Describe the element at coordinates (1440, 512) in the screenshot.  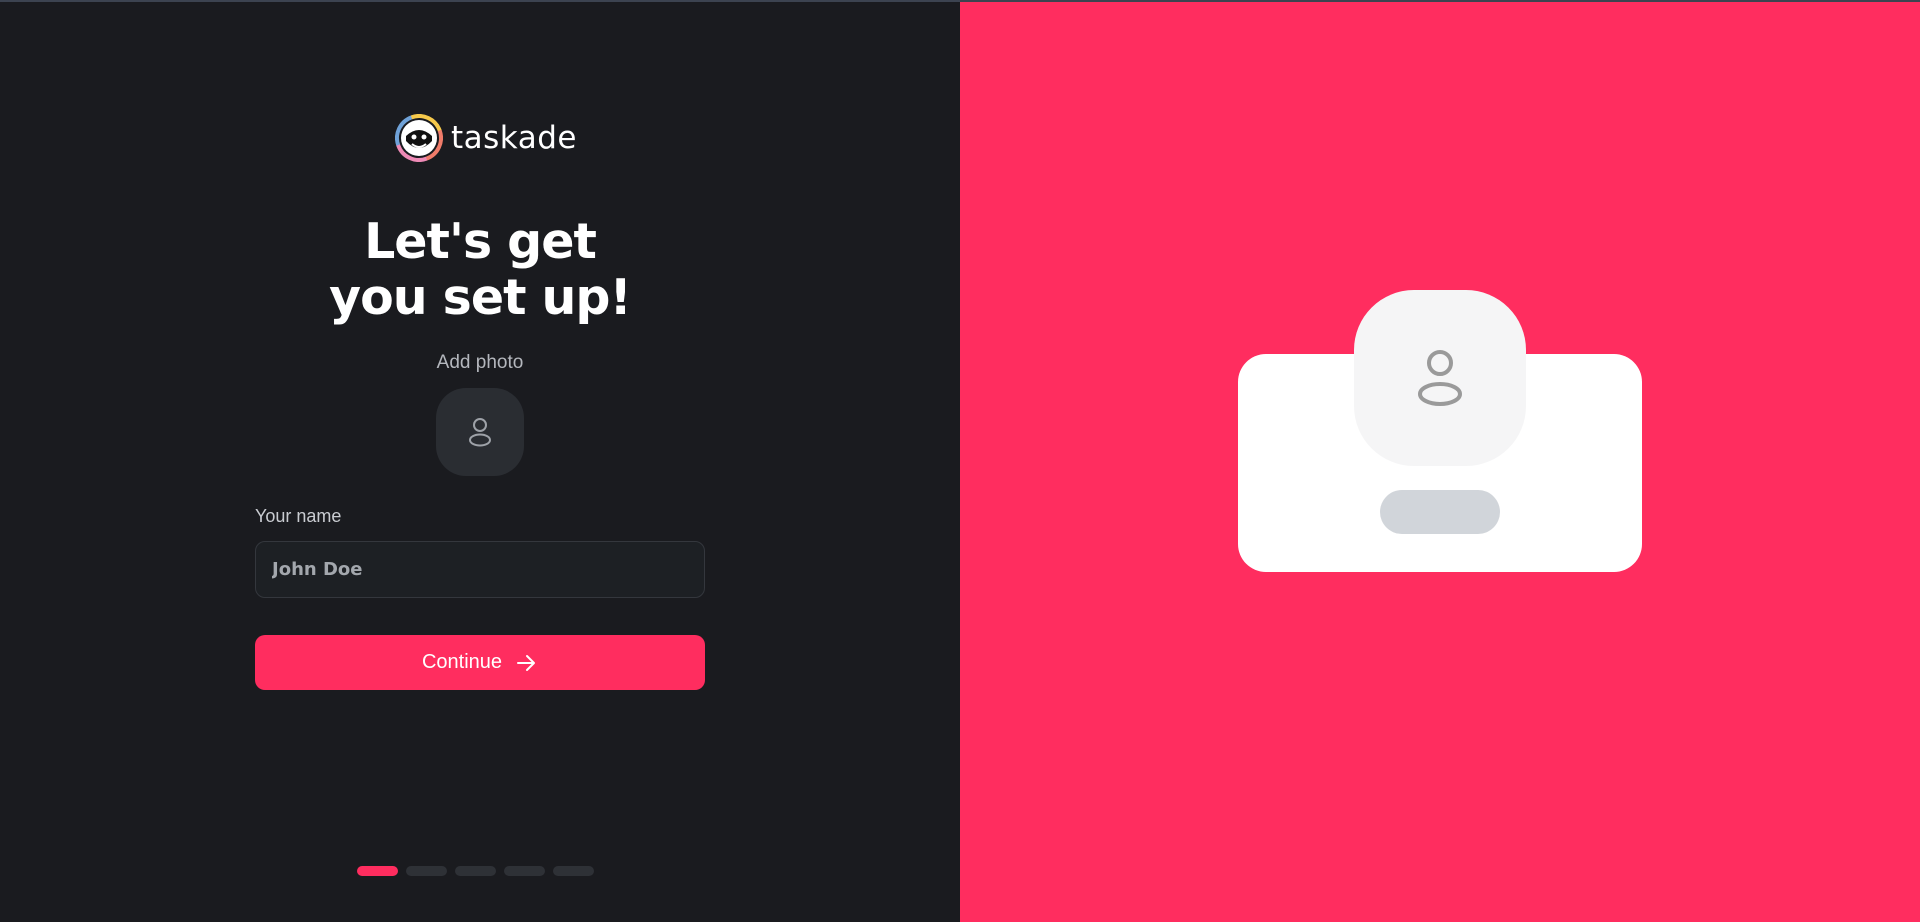
I see `profile-preview-name-placeholder` at that location.